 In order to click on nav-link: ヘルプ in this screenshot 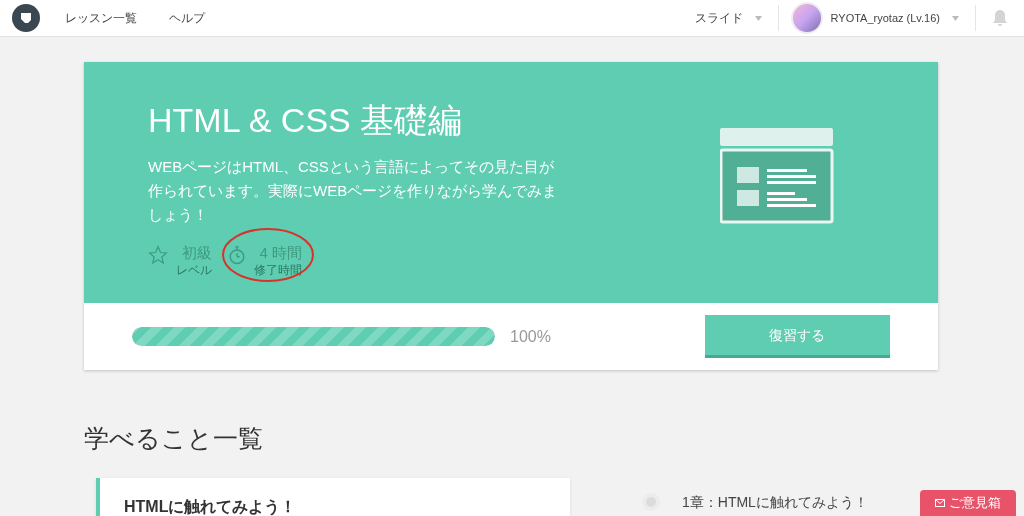, I will do `click(187, 18)`.